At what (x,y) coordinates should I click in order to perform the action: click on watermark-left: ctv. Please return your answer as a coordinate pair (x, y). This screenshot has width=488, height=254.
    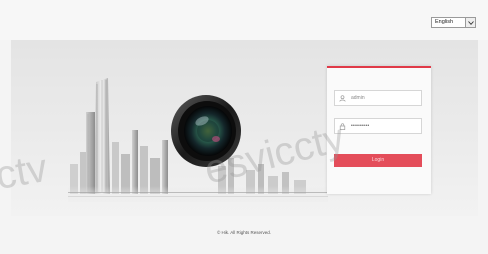
    Looking at the image, I should click on (25, 172).